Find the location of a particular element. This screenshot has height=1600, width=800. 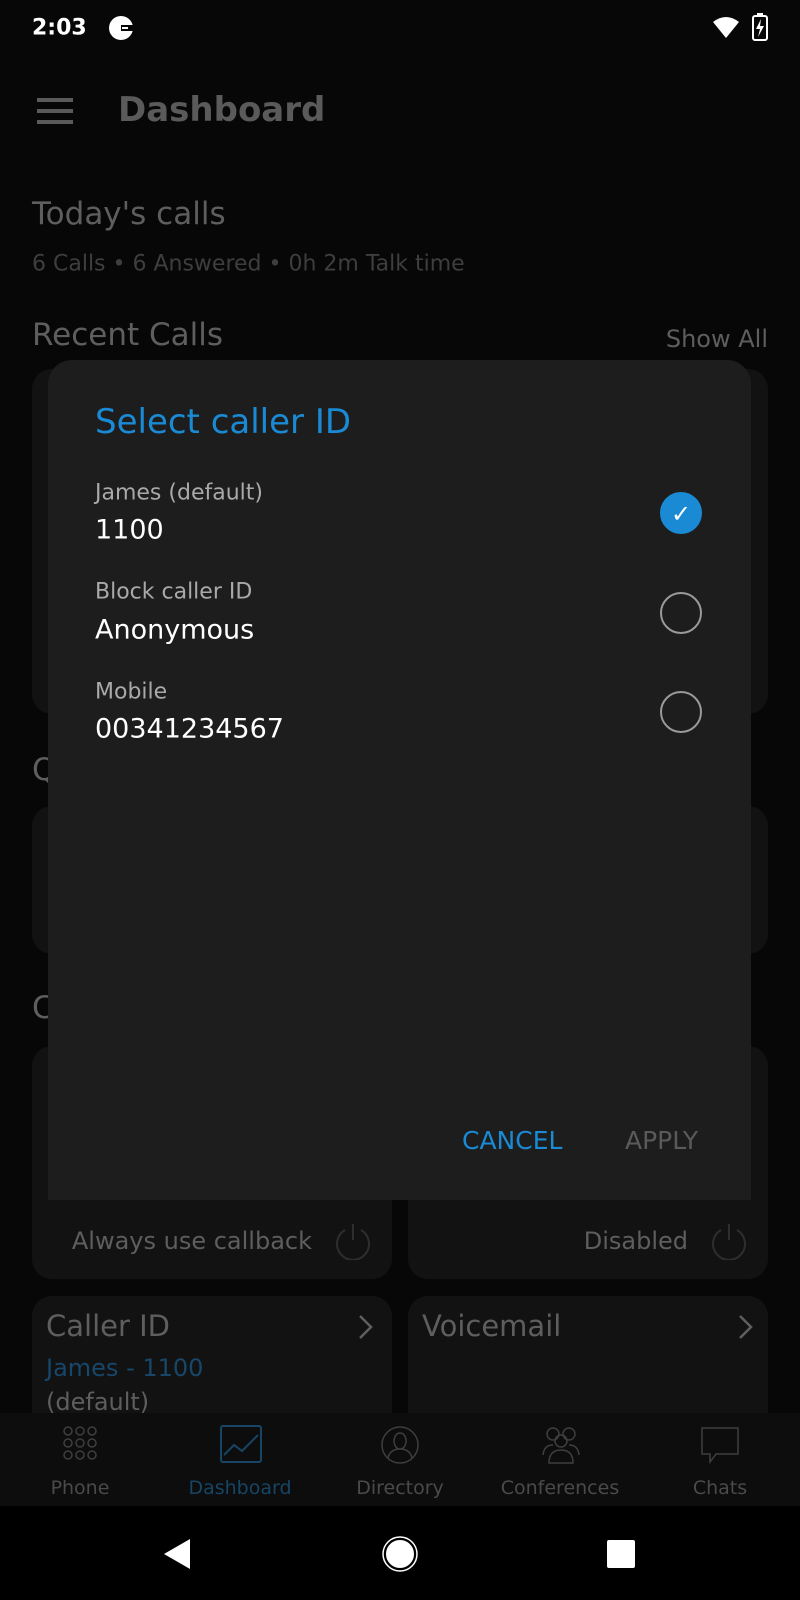

todays-calls-title: Today's calls is located at coordinates (129, 214).